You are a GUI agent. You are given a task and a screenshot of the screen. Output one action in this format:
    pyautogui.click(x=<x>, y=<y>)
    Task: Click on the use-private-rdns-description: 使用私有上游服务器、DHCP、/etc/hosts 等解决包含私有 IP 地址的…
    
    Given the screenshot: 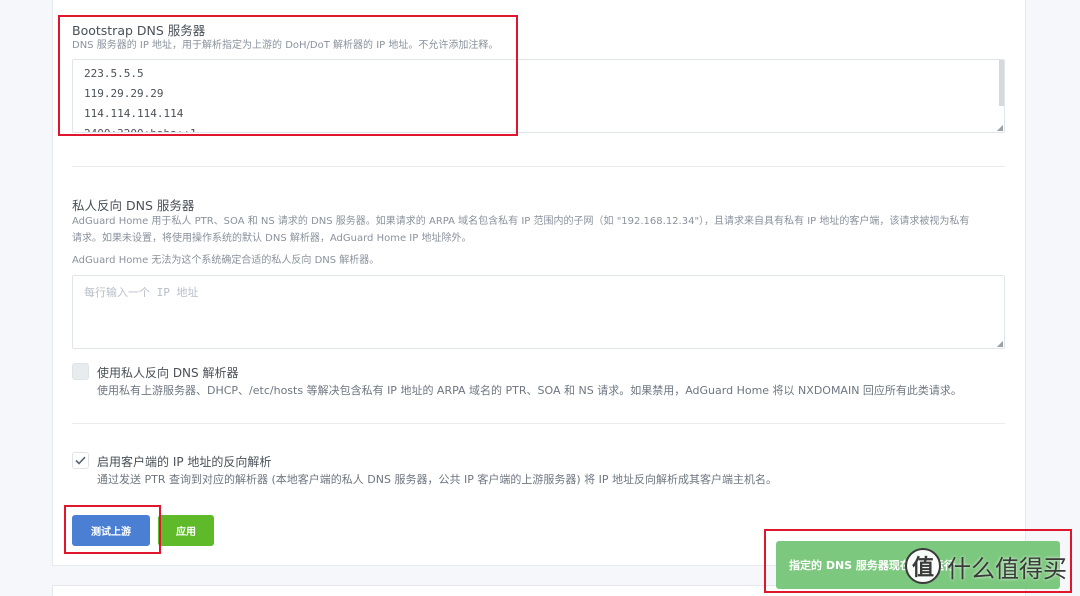 What is the action you would take?
    pyautogui.click(x=529, y=390)
    